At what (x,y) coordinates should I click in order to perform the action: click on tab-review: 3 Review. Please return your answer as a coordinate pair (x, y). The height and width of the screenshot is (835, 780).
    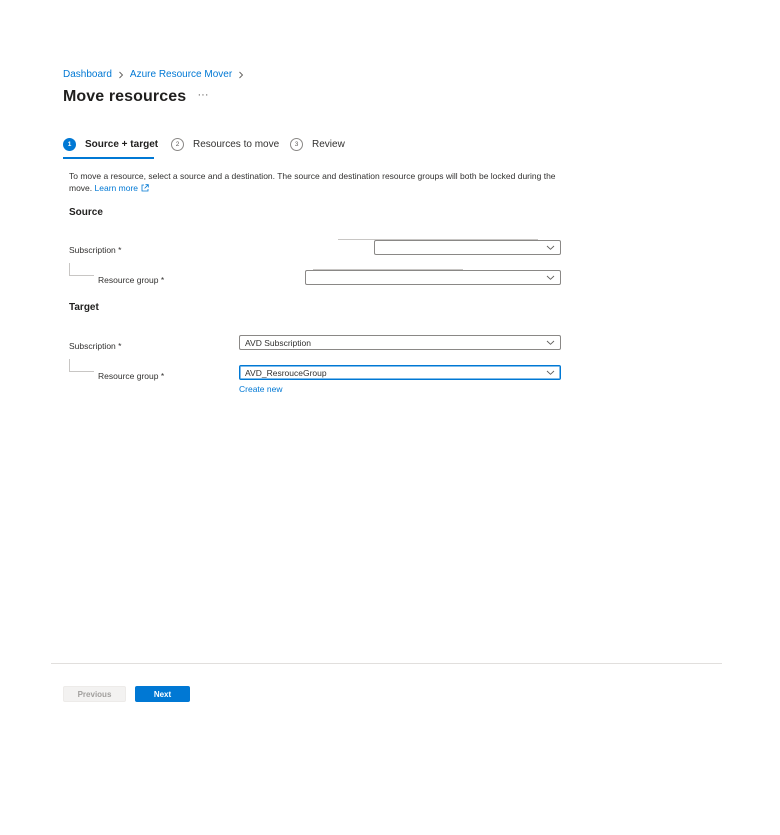
    Looking at the image, I should click on (317, 144).